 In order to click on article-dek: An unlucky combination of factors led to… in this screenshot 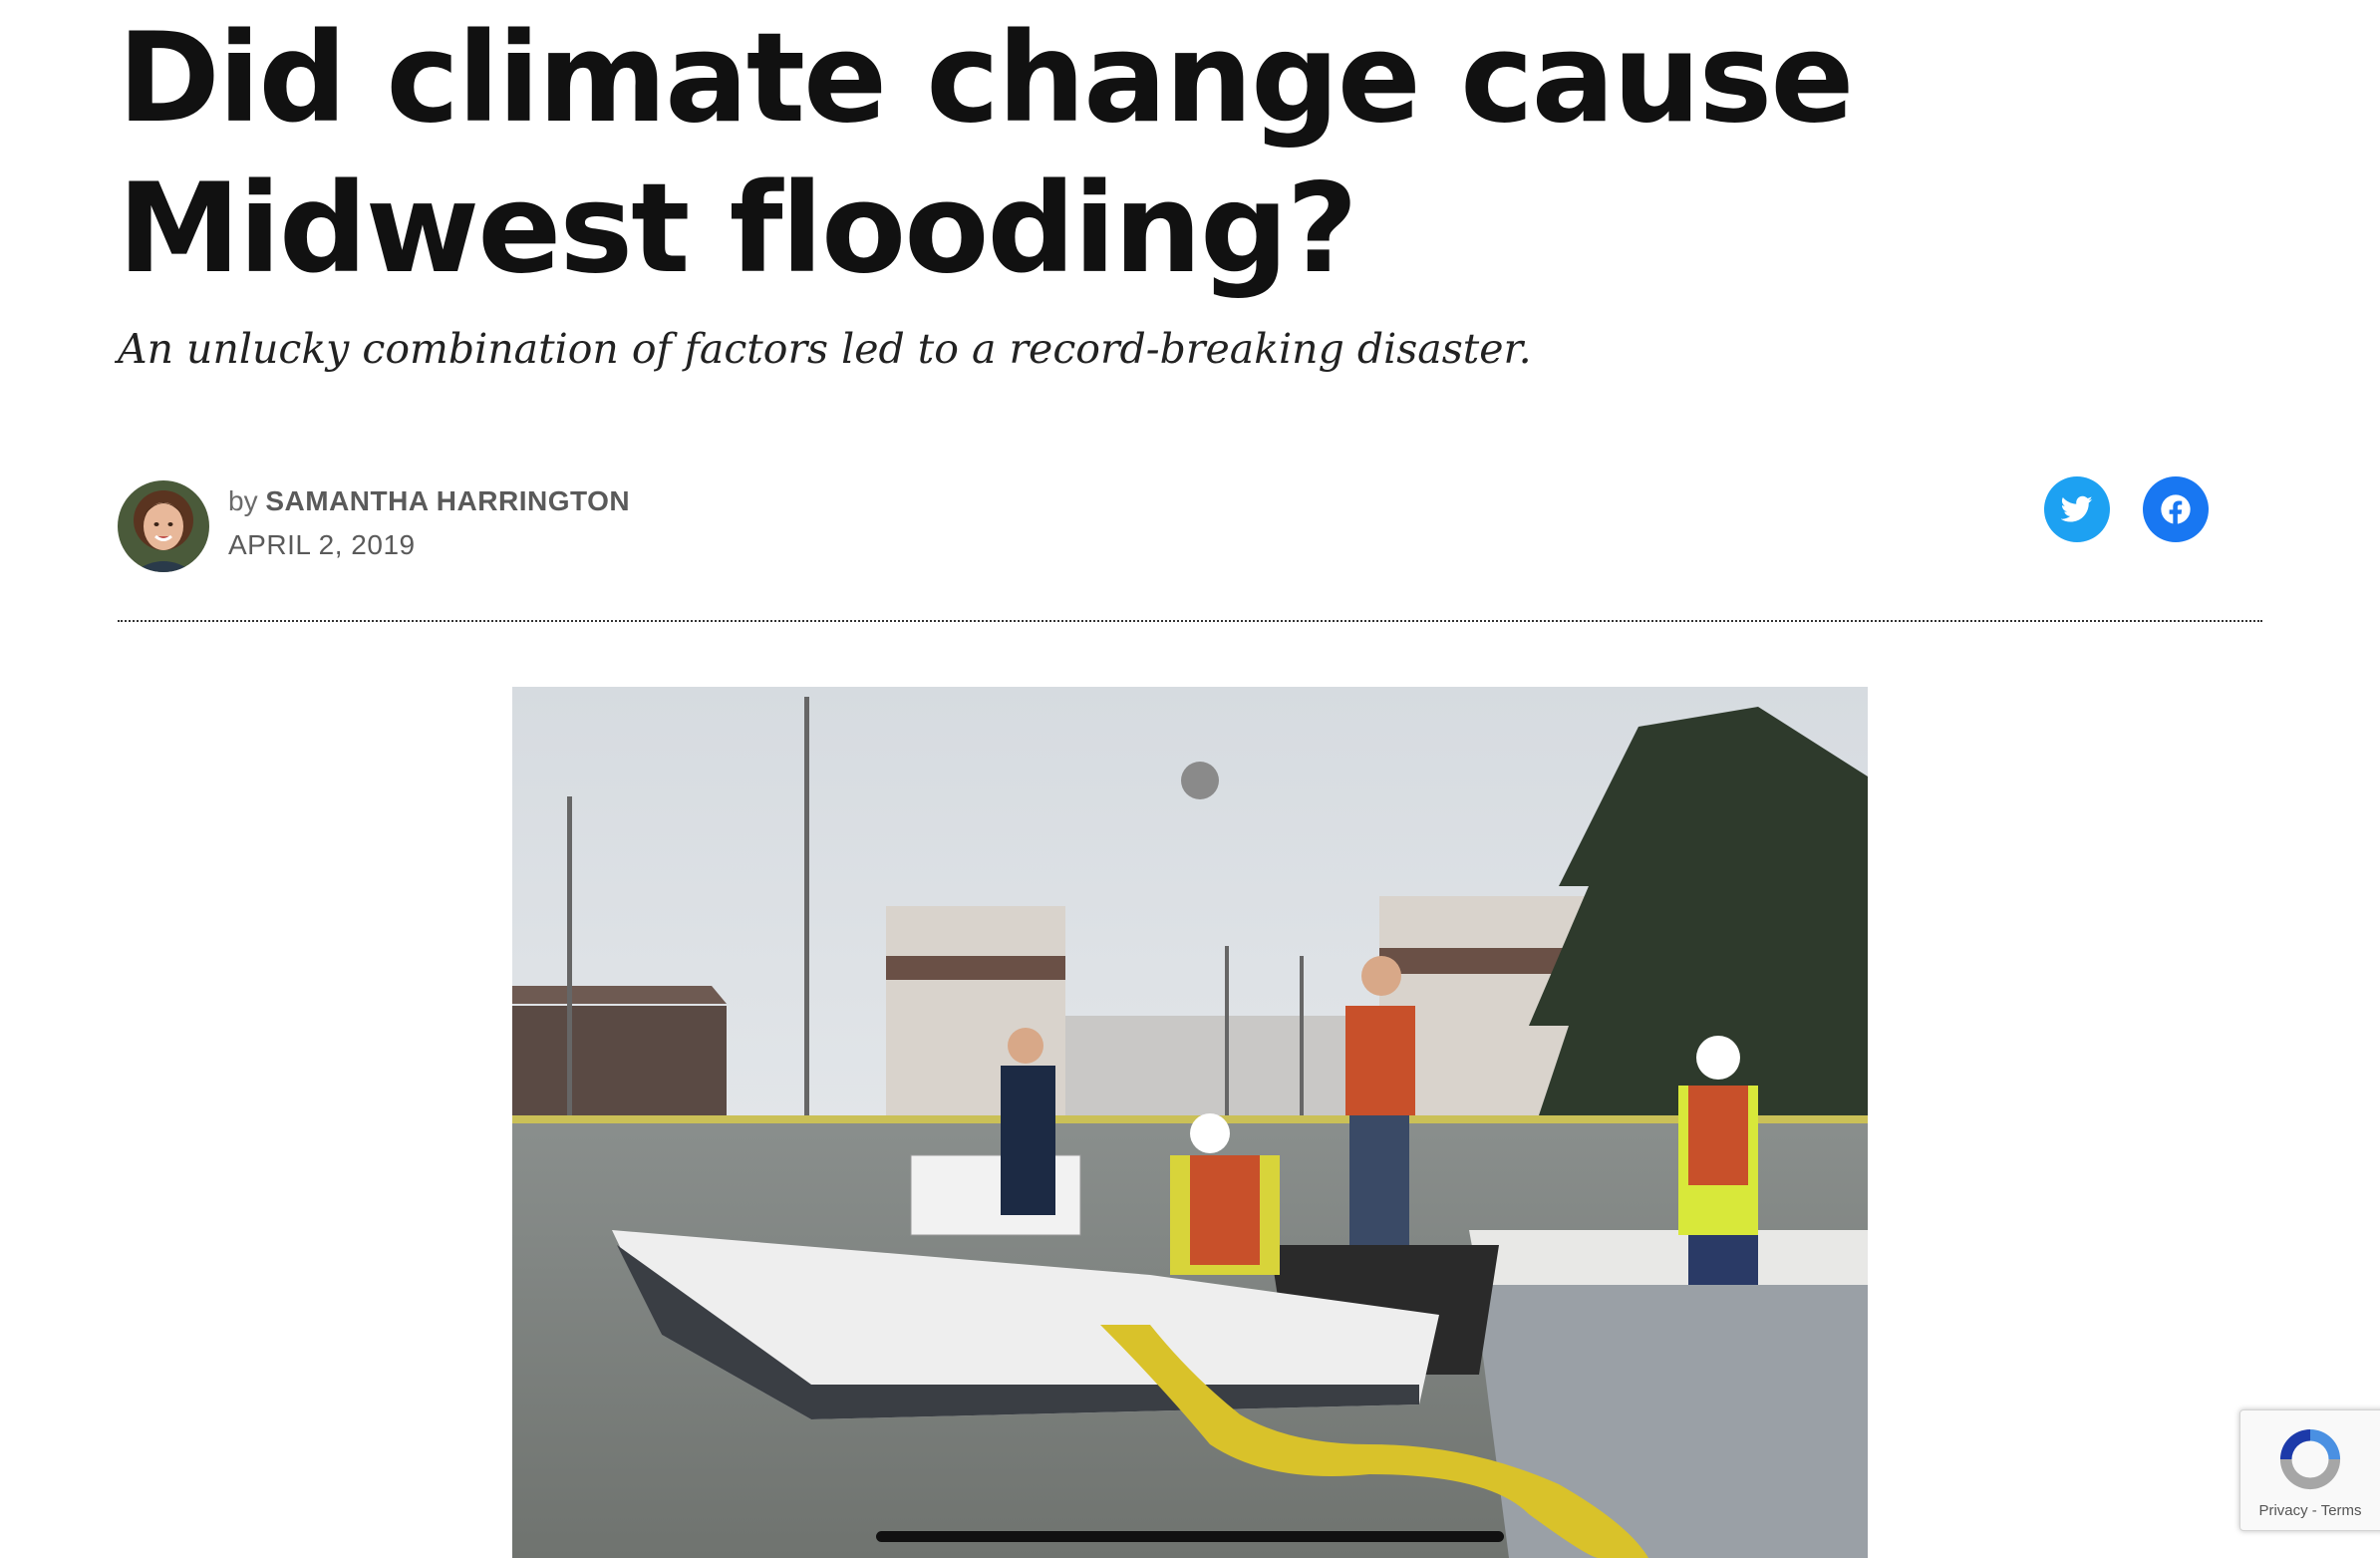, I will do `click(825, 349)`.